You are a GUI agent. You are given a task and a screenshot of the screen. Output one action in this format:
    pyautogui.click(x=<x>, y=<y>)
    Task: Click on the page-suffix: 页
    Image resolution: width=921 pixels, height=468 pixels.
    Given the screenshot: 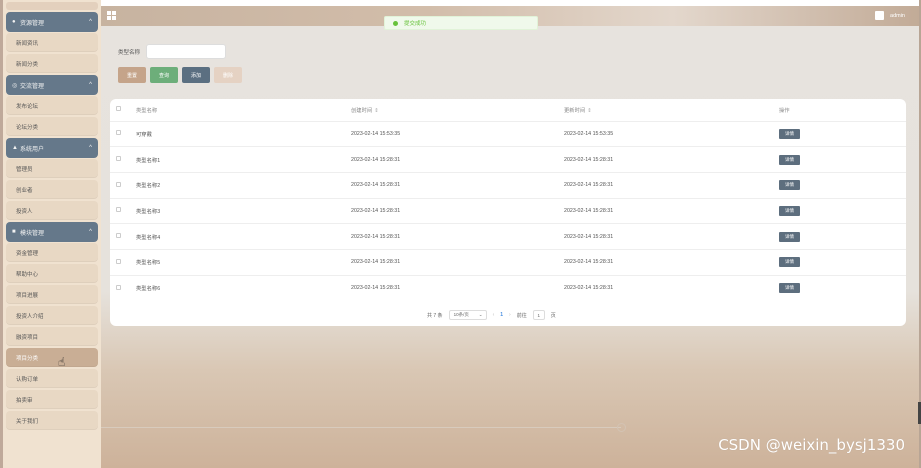 What is the action you would take?
    pyautogui.click(x=553, y=315)
    